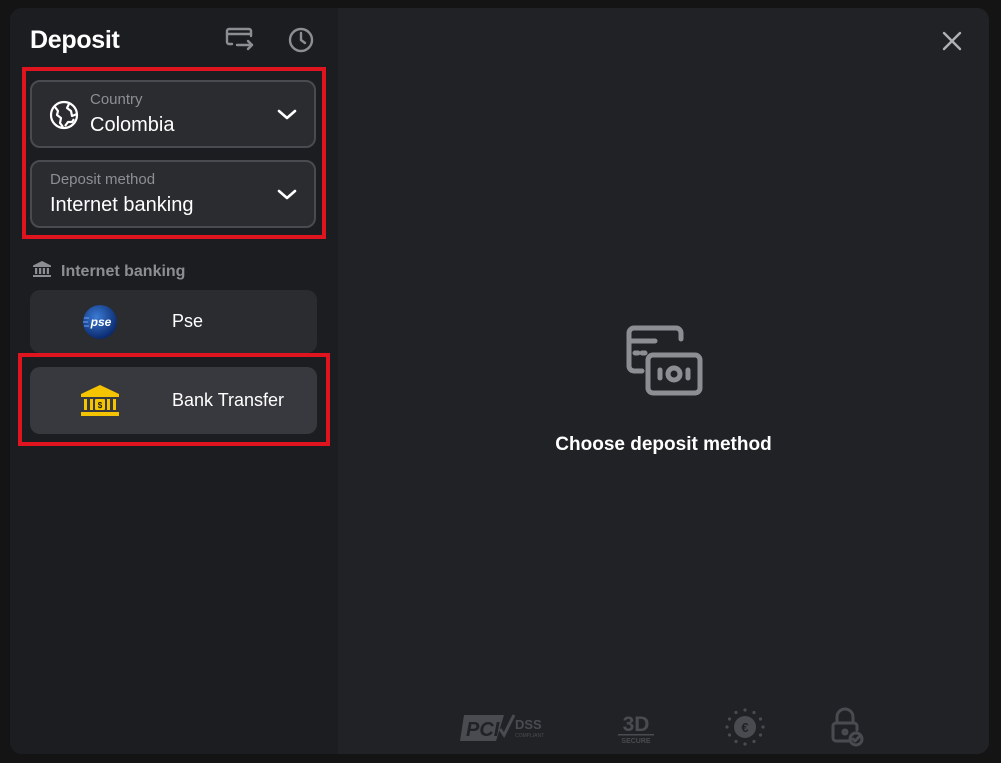  Describe the element at coordinates (505, 727) in the screenshot. I see `pci-dss-icon: PCI DSS COMPLIANT` at that location.